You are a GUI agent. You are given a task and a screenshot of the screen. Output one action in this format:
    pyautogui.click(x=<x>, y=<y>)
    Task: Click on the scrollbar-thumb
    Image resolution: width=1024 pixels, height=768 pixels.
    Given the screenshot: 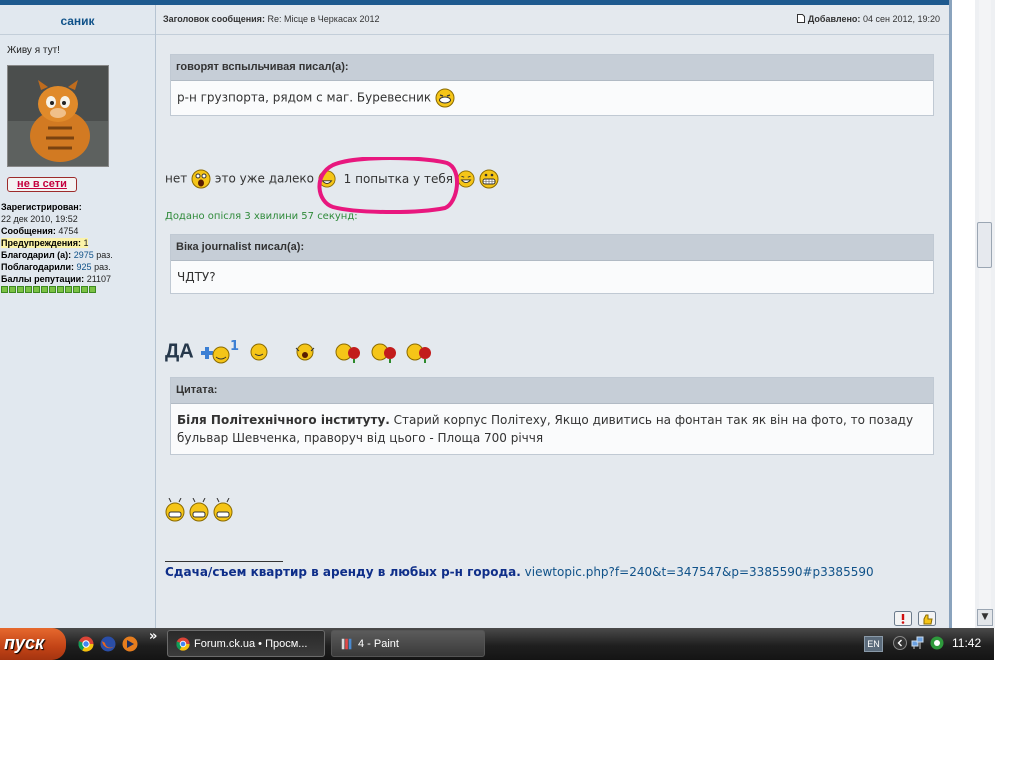 What is the action you would take?
    pyautogui.click(x=984, y=245)
    